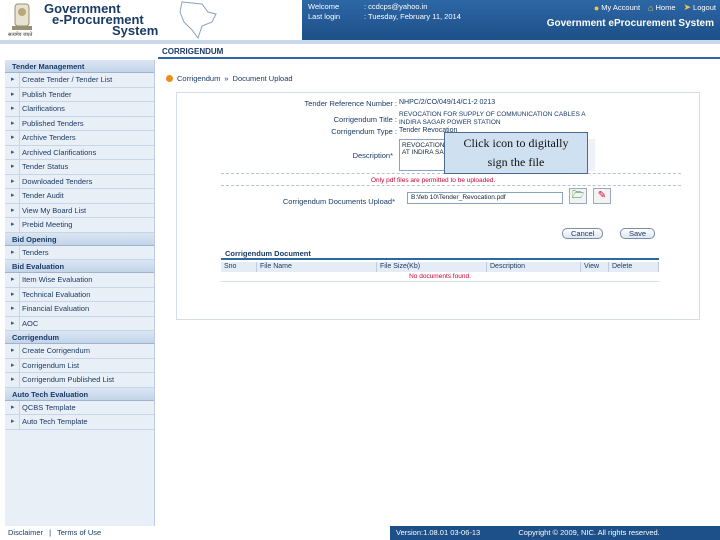 Image resolution: width=720 pixels, height=540 pixels. What do you see at coordinates (25, 532) in the screenshot?
I see `disclaimer-link: Disclaimer` at bounding box center [25, 532].